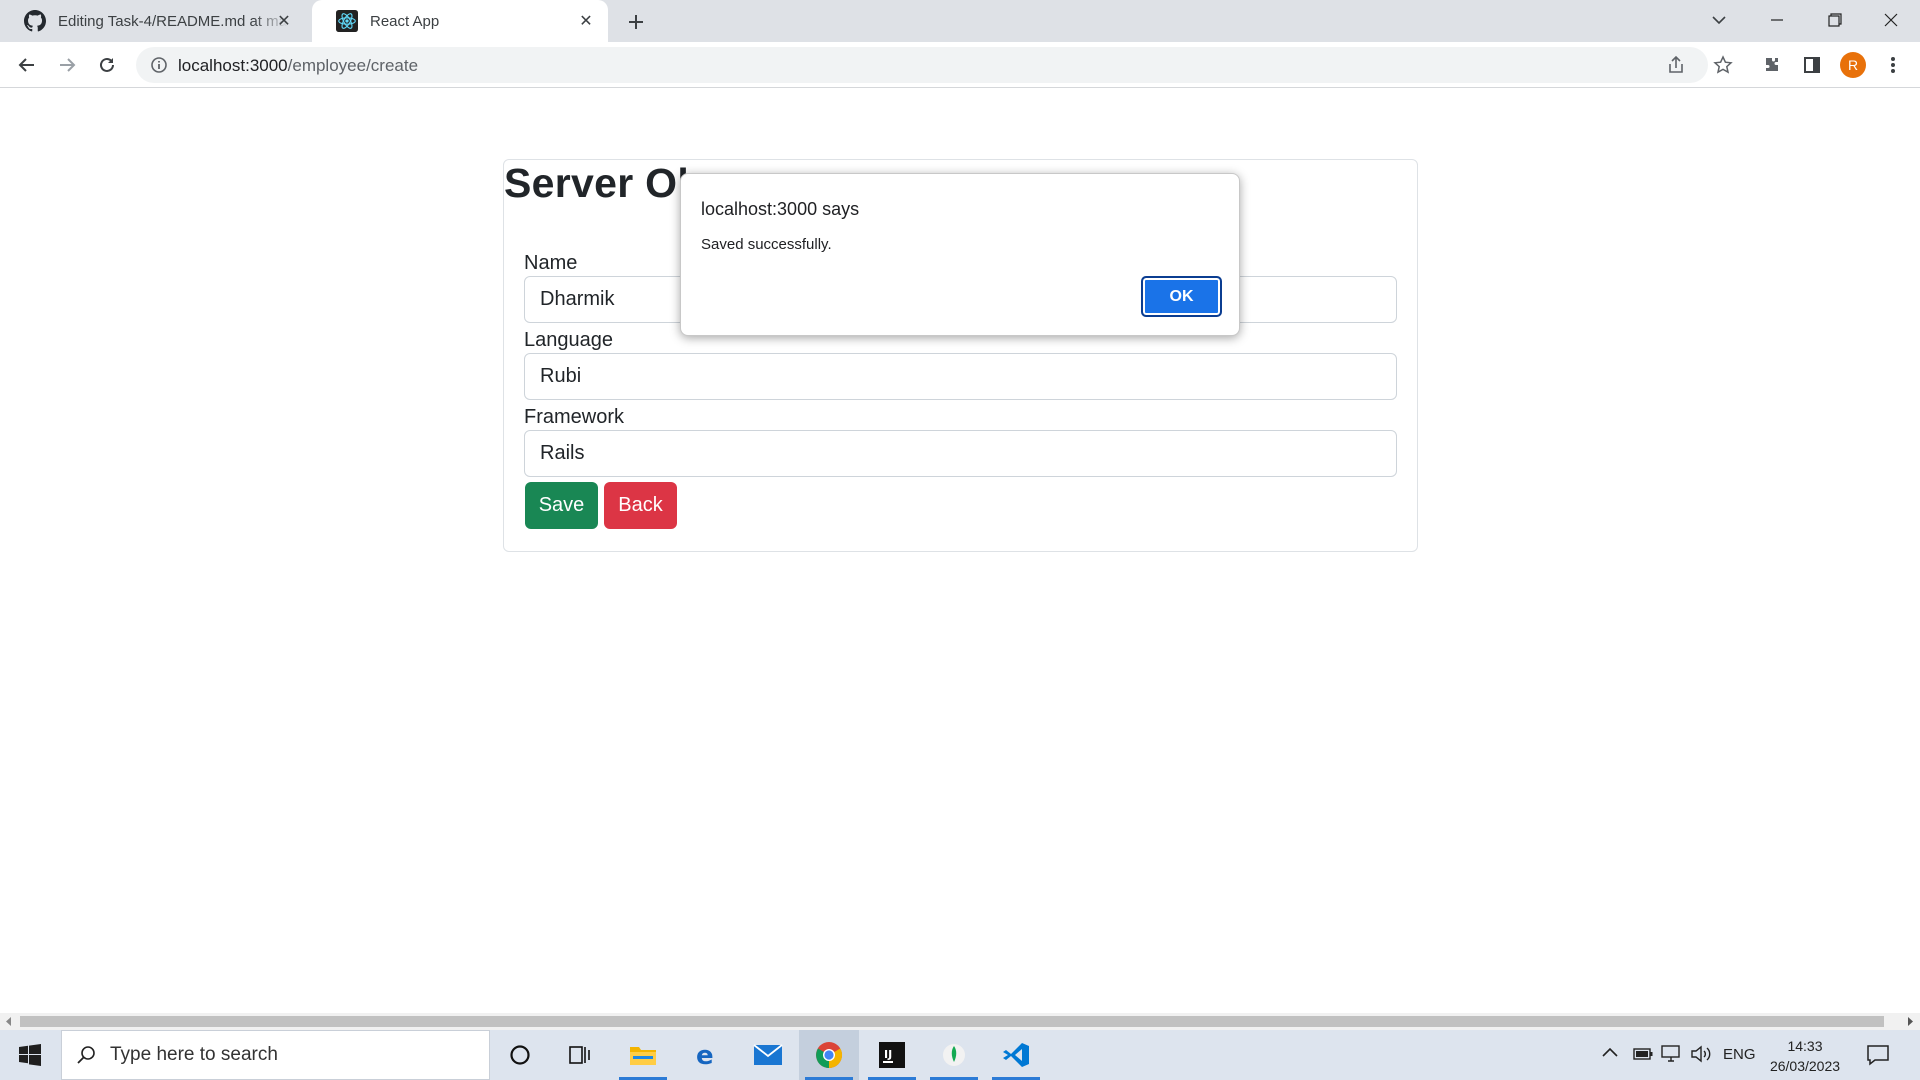  I want to click on svg-text: IJ, so click(888, 1054).